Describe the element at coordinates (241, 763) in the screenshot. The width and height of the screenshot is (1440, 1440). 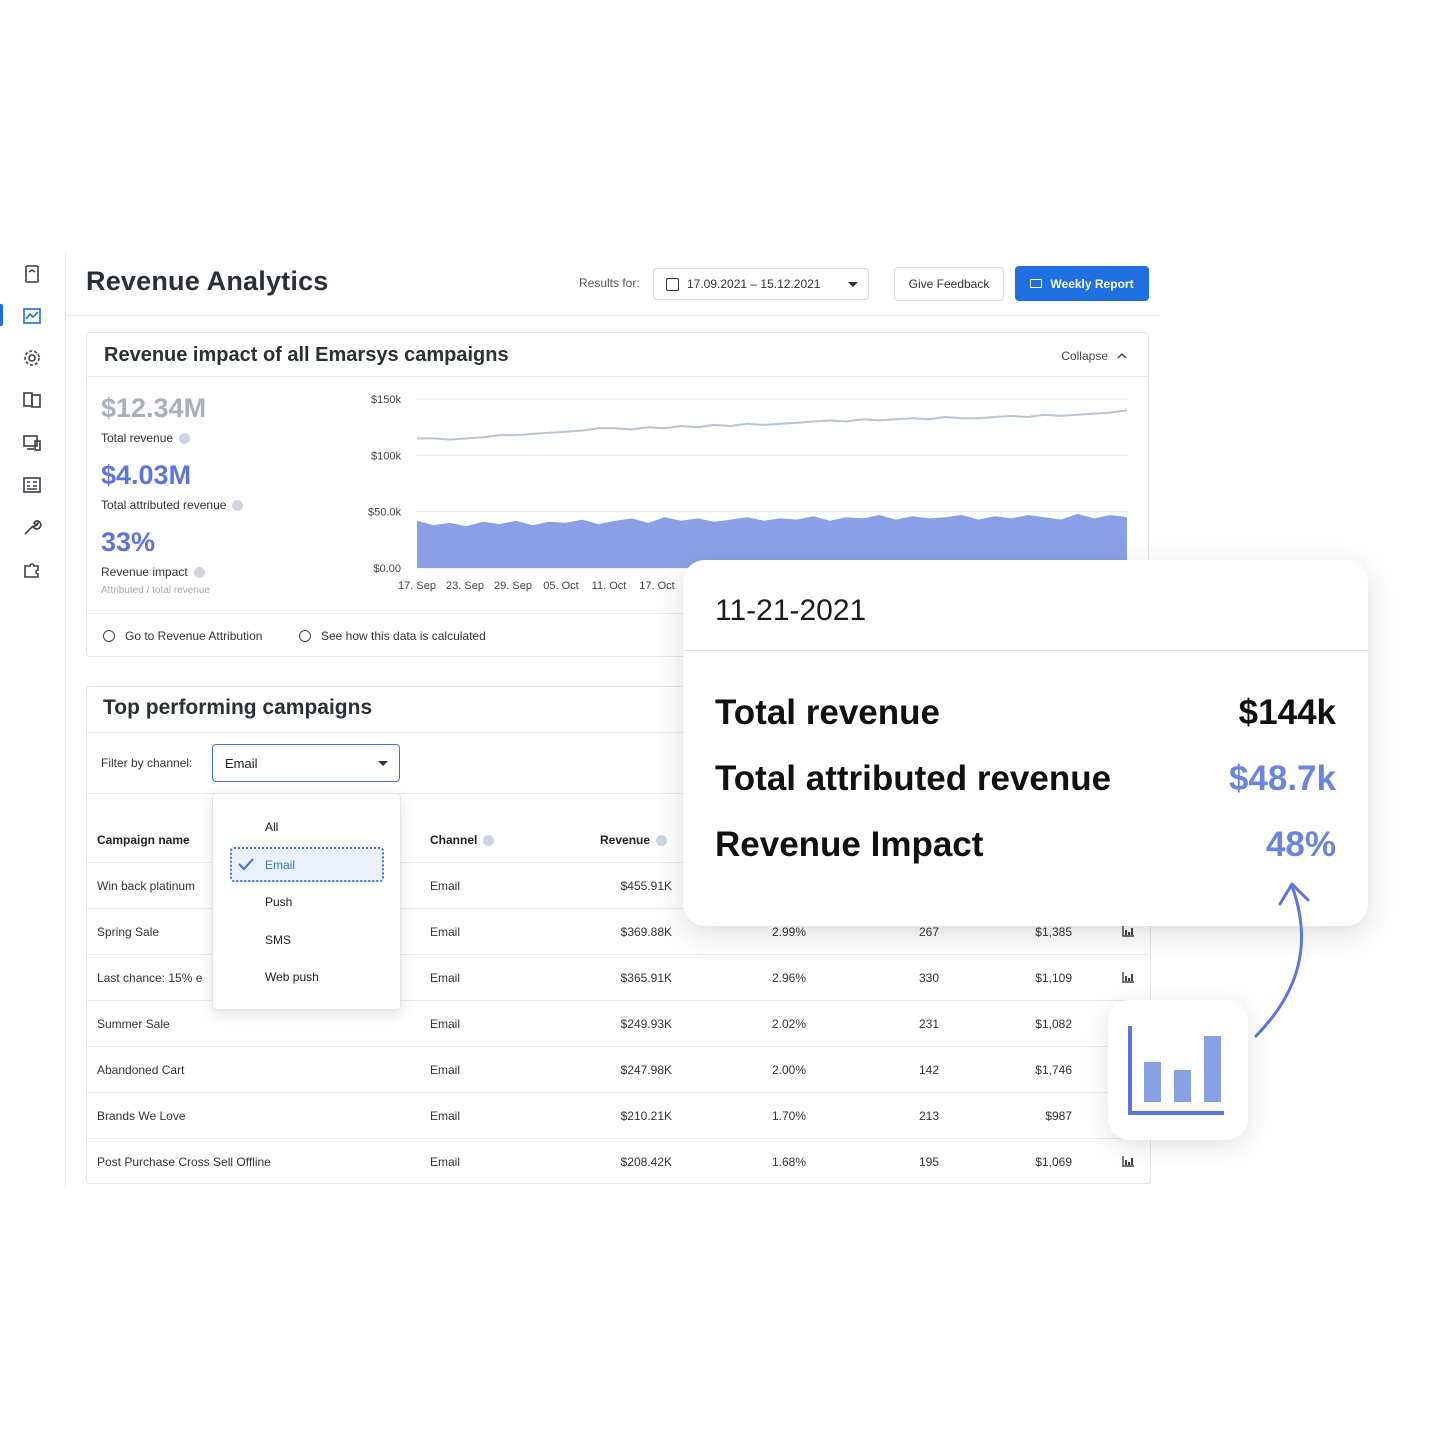
I see `filter-value: Email` at that location.